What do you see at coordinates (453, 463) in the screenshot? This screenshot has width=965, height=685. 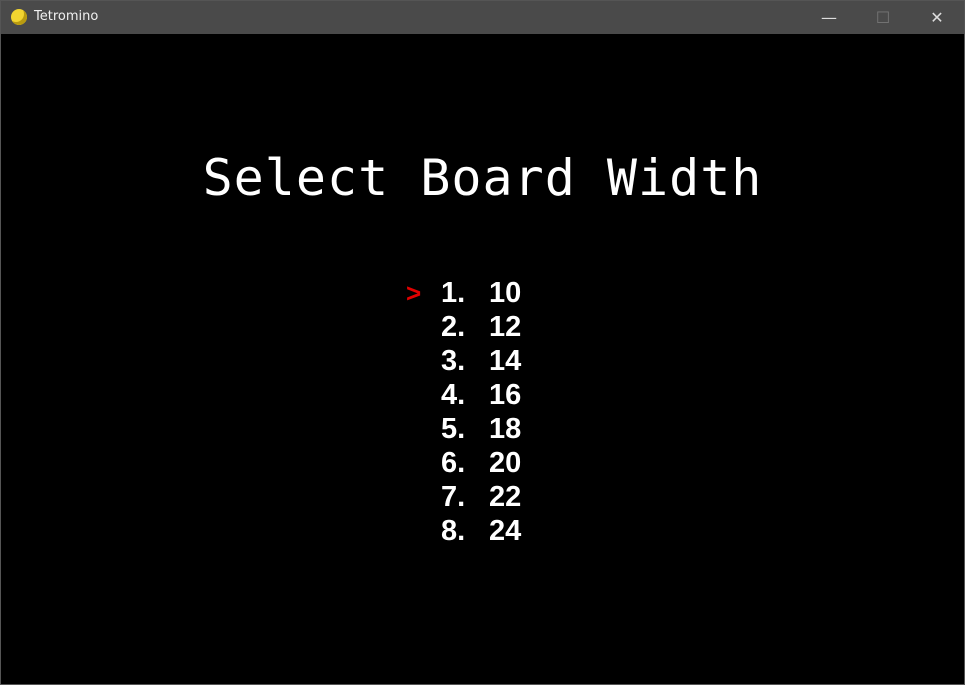 I see `option-number: 6.` at bounding box center [453, 463].